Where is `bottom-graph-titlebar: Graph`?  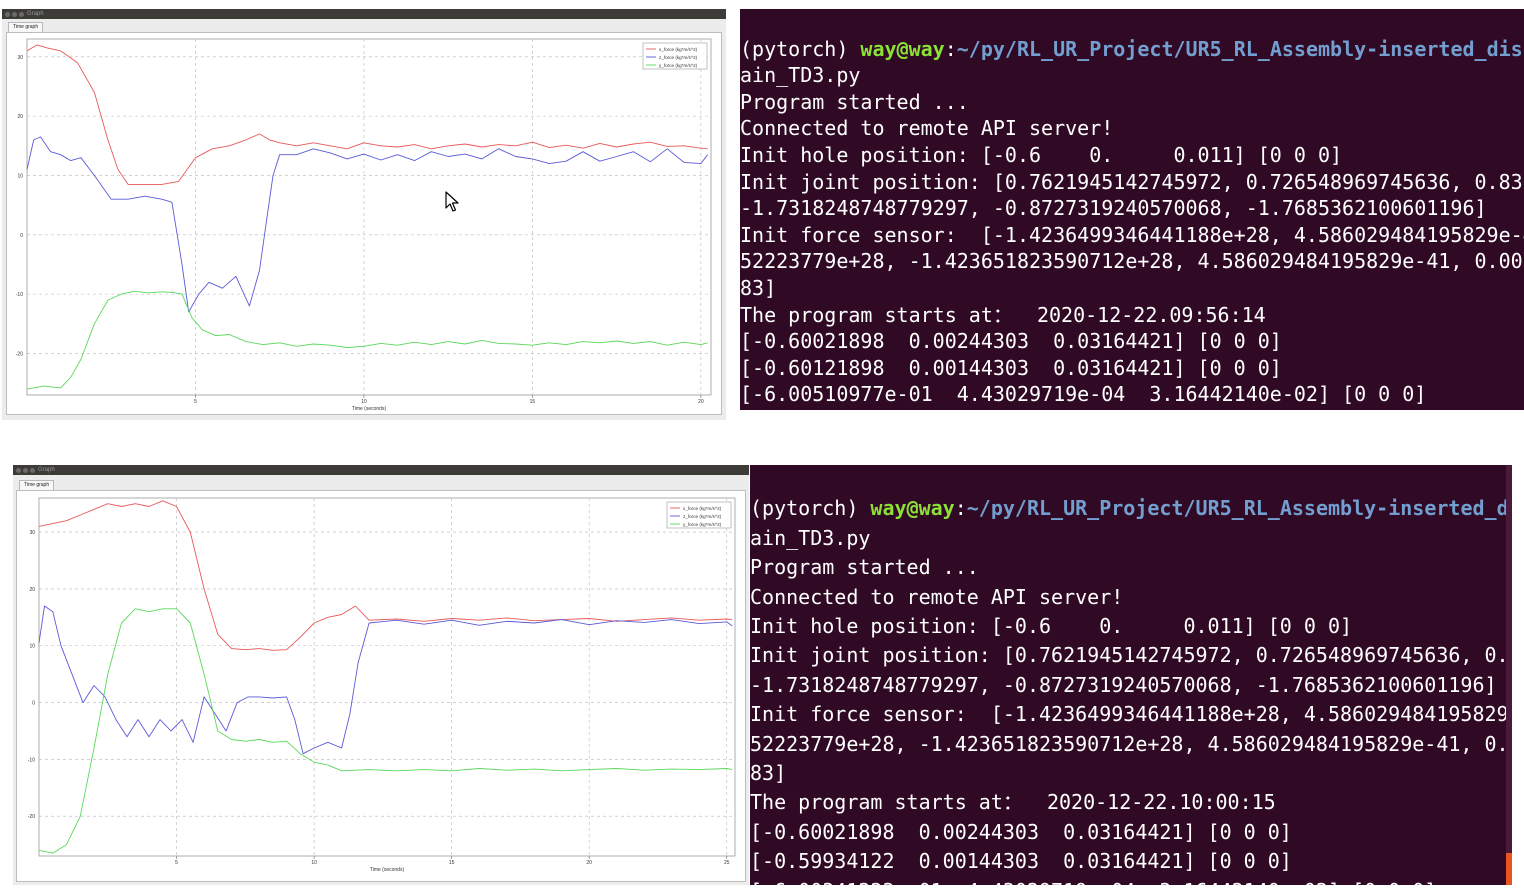
bottom-graph-titlebar: Graph is located at coordinates (381, 470).